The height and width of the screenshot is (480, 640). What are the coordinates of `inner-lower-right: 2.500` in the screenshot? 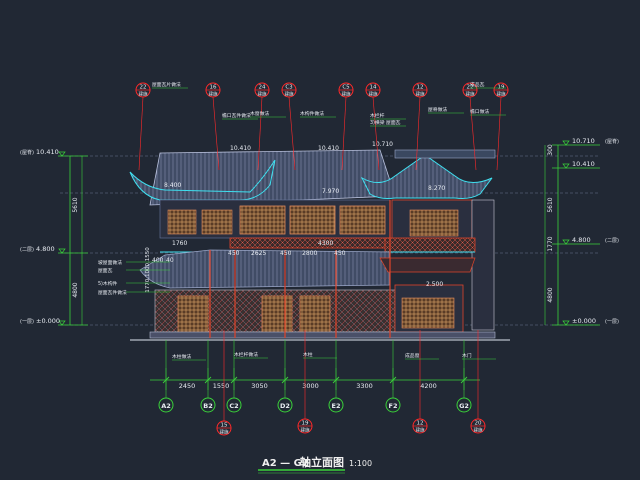 It's located at (434, 284).